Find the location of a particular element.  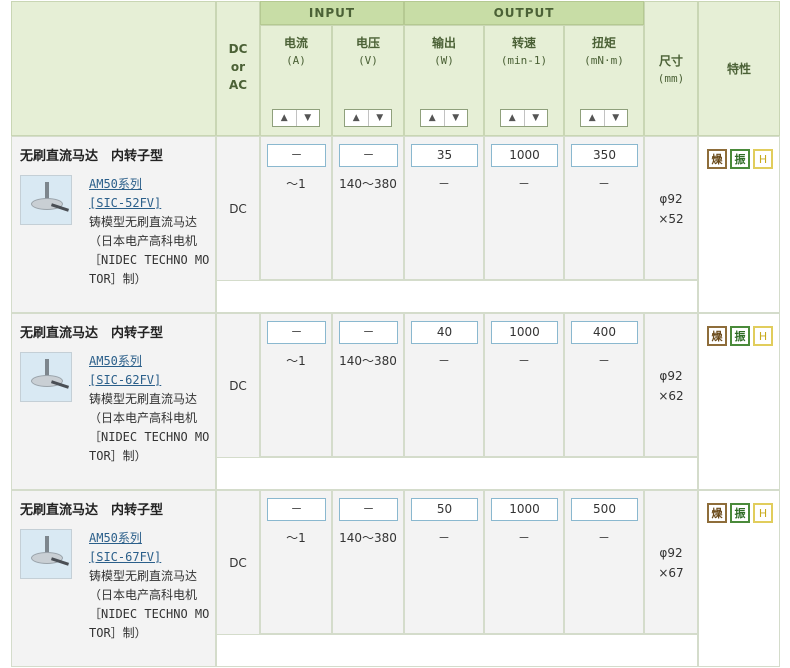

output-power-label: 输出 is located at coordinates (443, 43).